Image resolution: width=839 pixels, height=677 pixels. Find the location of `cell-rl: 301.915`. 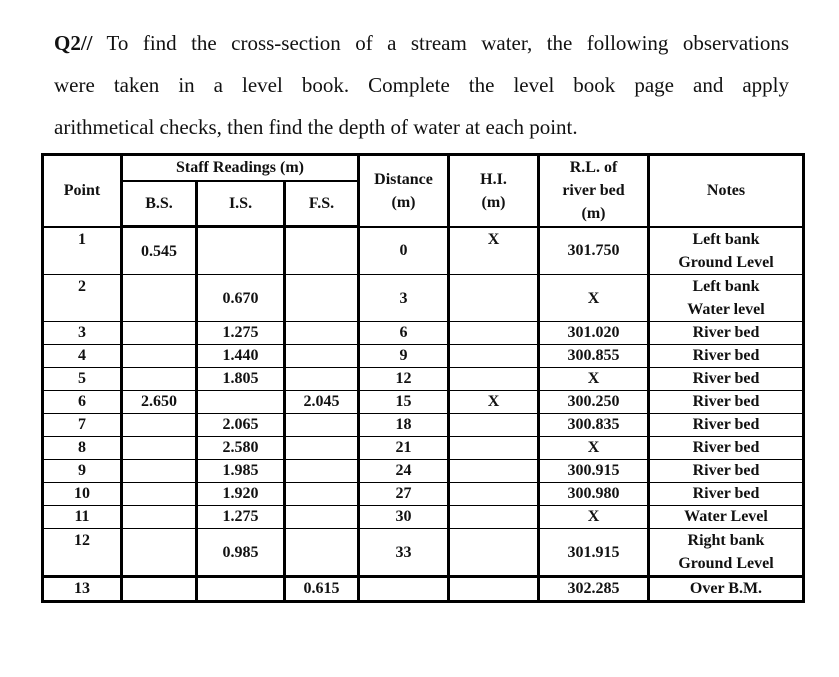

cell-rl: 301.915 is located at coordinates (593, 552).